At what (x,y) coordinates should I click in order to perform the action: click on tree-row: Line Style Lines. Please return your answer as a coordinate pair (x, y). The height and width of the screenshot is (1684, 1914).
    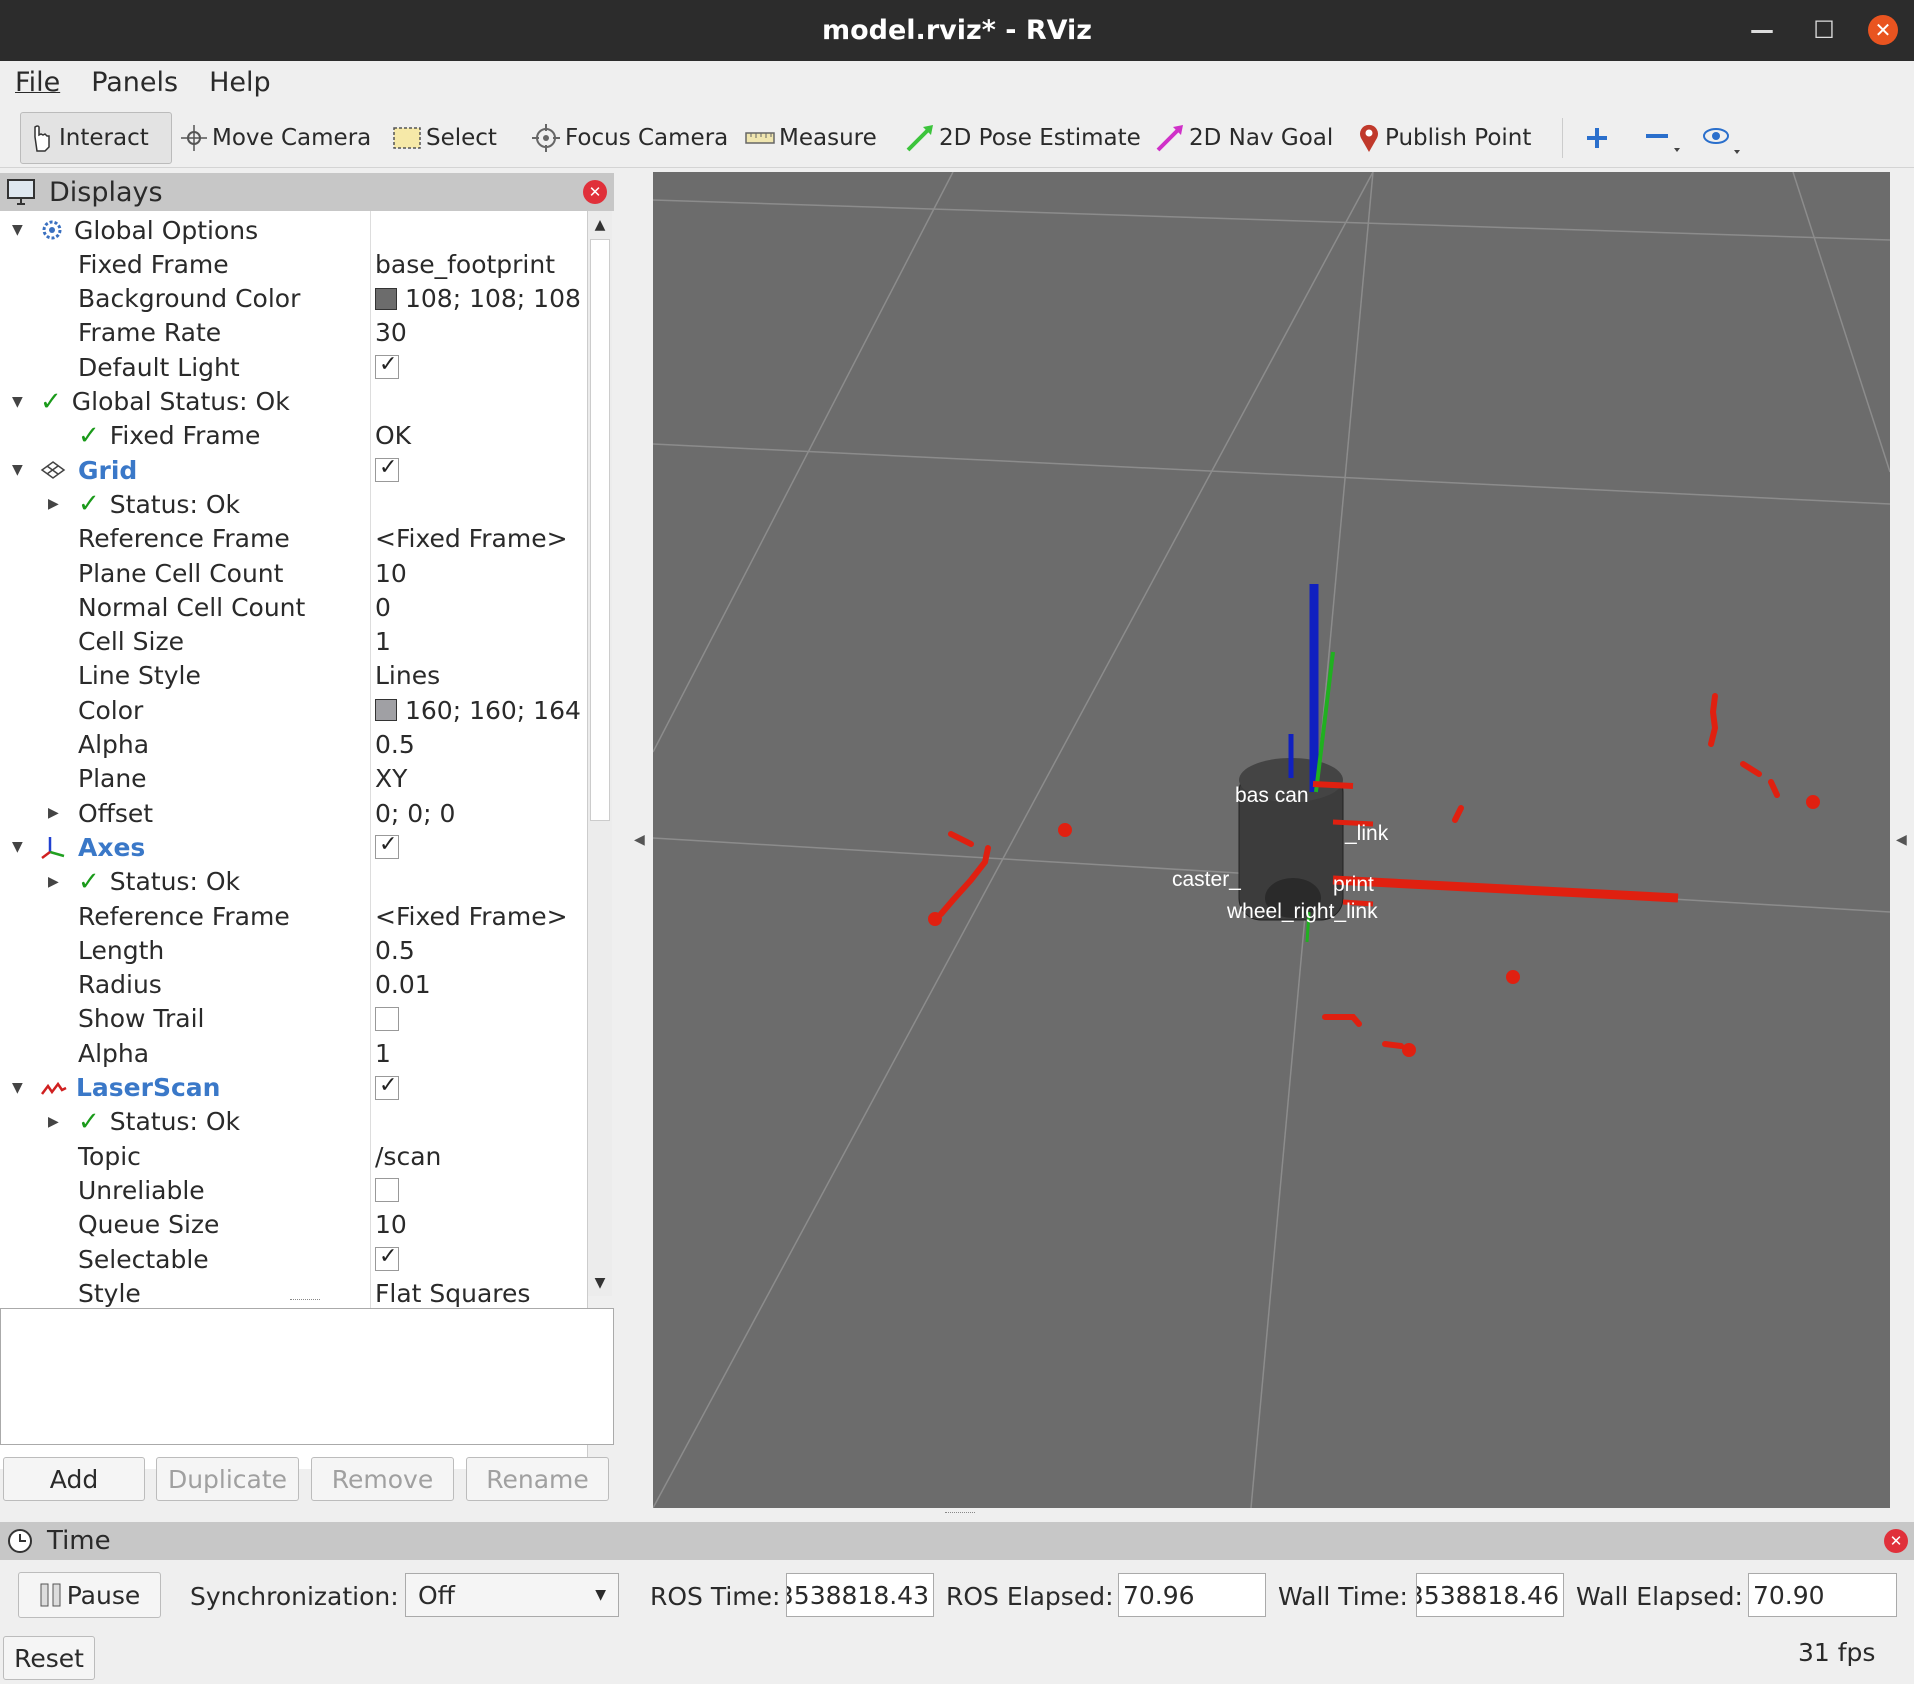
    Looking at the image, I should click on (293, 676).